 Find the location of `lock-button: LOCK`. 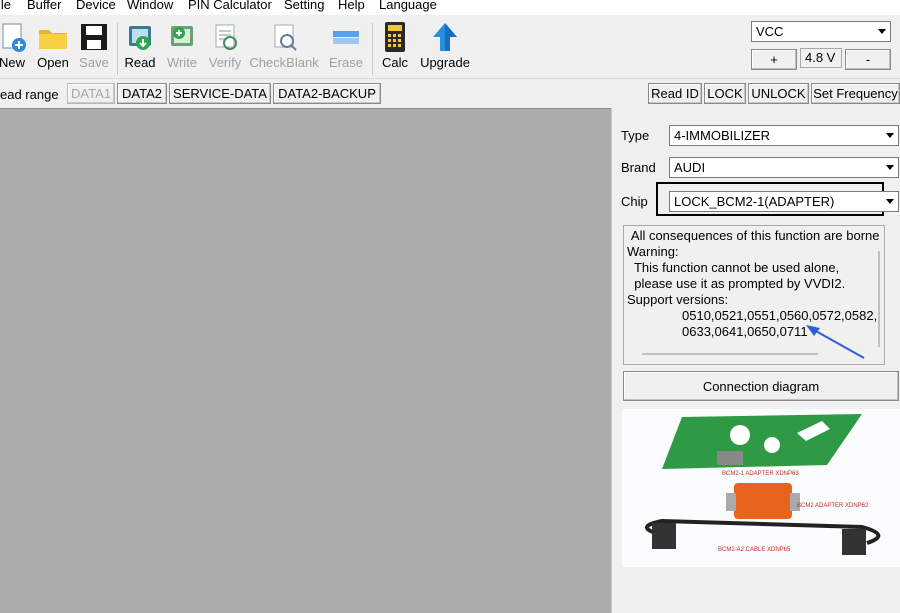

lock-button: LOCK is located at coordinates (725, 93).